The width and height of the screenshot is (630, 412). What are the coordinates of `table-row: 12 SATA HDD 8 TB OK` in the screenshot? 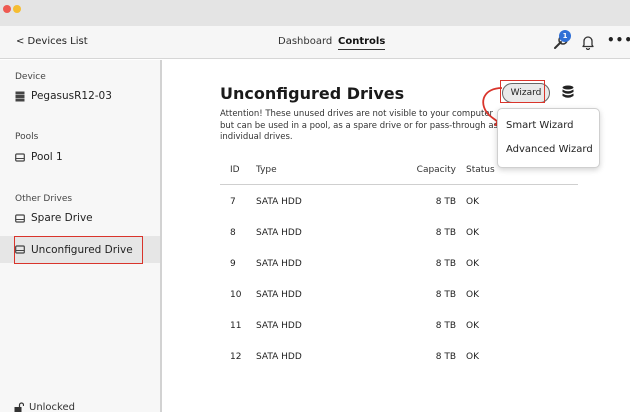 It's located at (399, 351).